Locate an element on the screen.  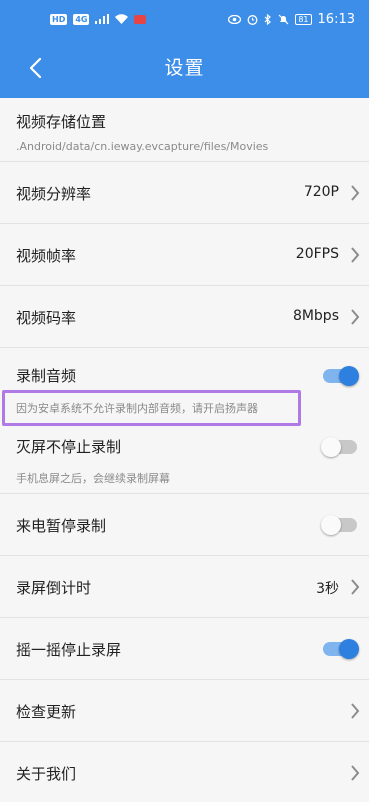
record-audio-note: 因为安卓系统不允许录制内部音频，请开启扬声器 is located at coordinates (137, 408).